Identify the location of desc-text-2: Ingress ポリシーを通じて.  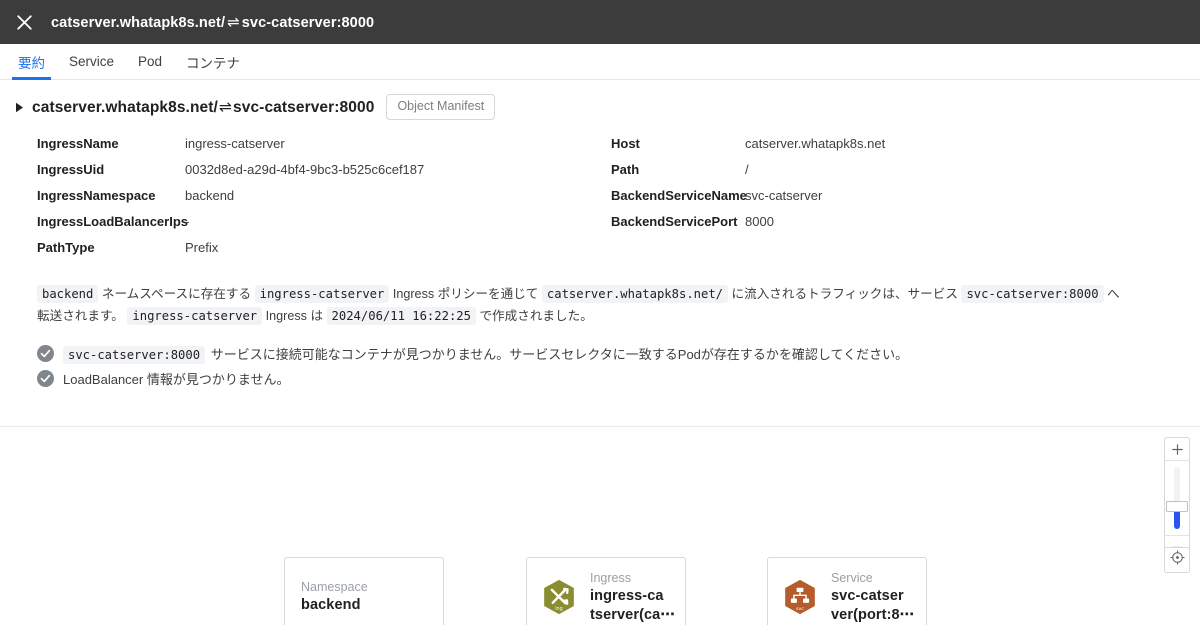
(465, 294).